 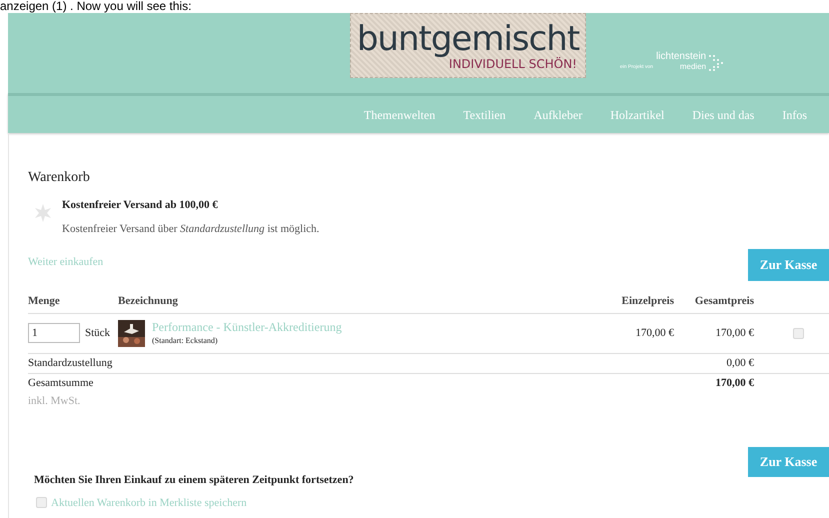 I want to click on column-header: Menge, so click(x=44, y=301).